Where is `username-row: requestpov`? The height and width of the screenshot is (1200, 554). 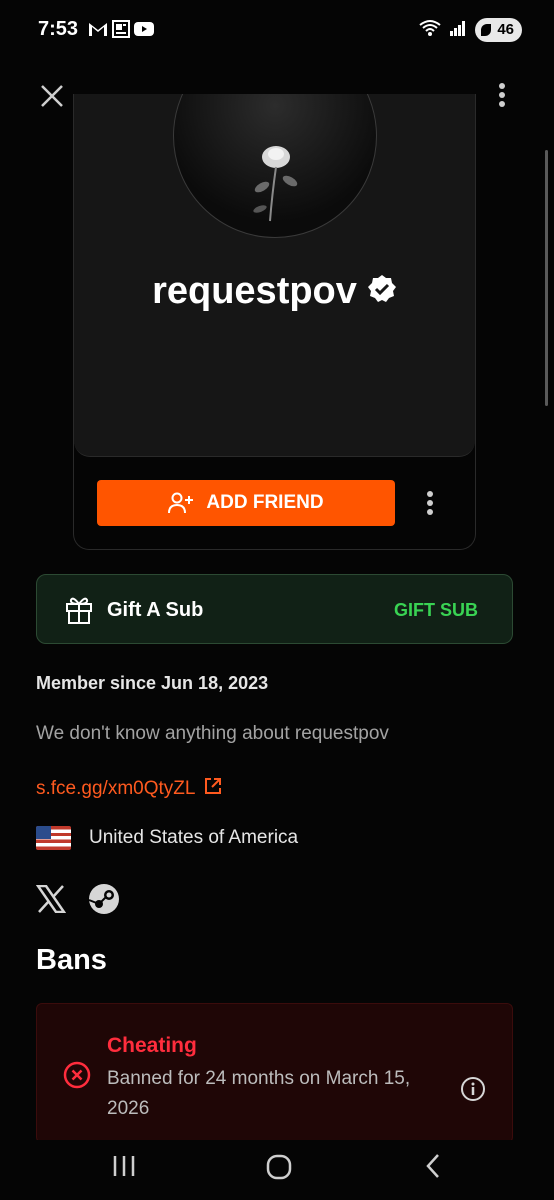
username-row: requestpov is located at coordinates (274, 291).